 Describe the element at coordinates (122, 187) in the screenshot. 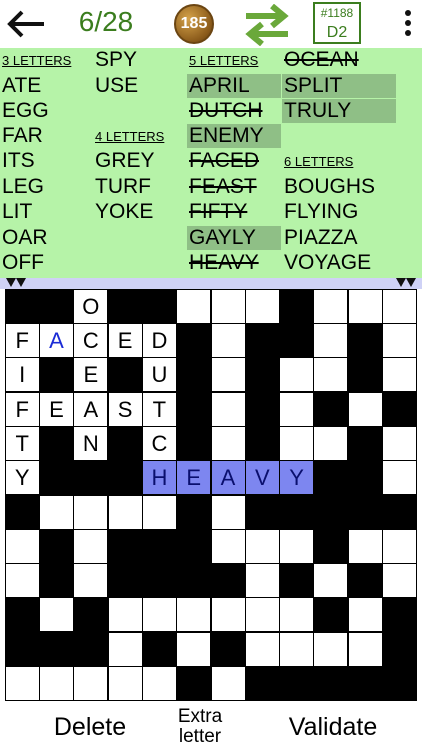

I see `word-item: TURF` at that location.